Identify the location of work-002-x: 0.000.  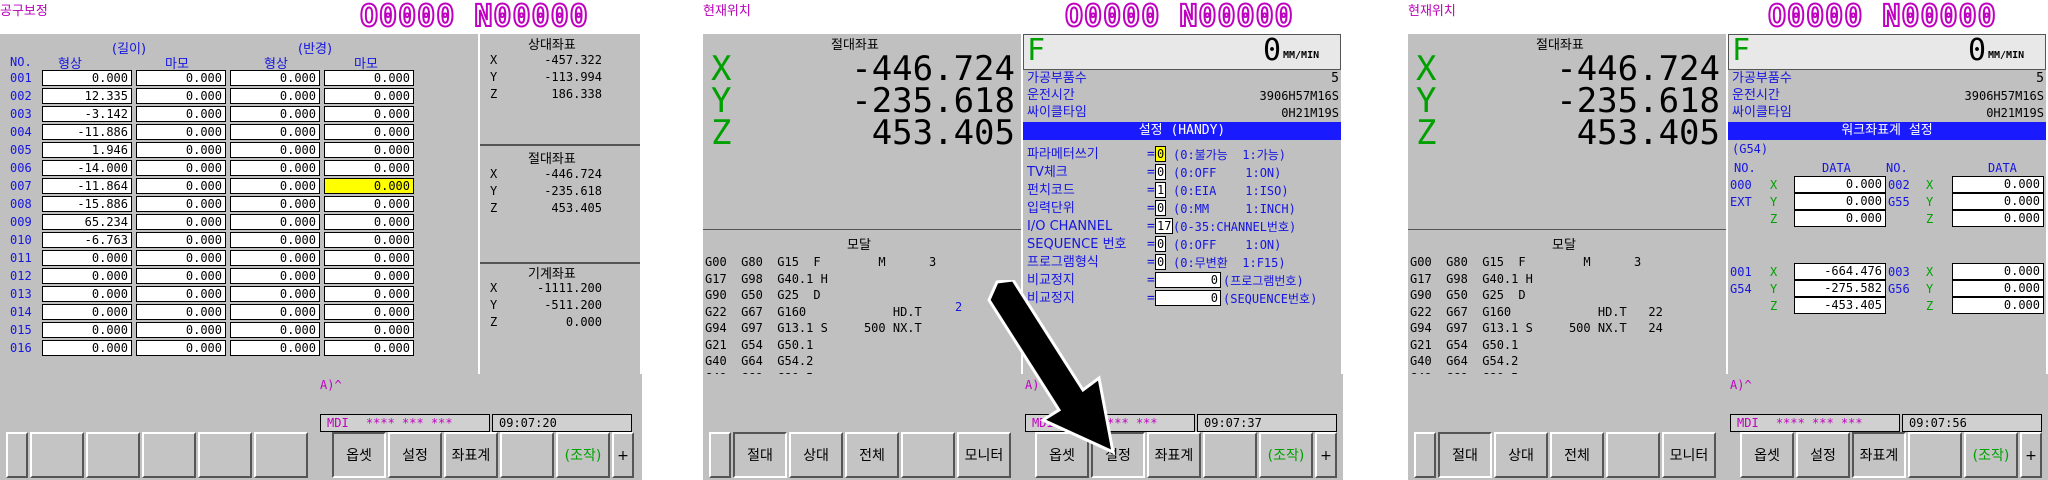
(1998, 184).